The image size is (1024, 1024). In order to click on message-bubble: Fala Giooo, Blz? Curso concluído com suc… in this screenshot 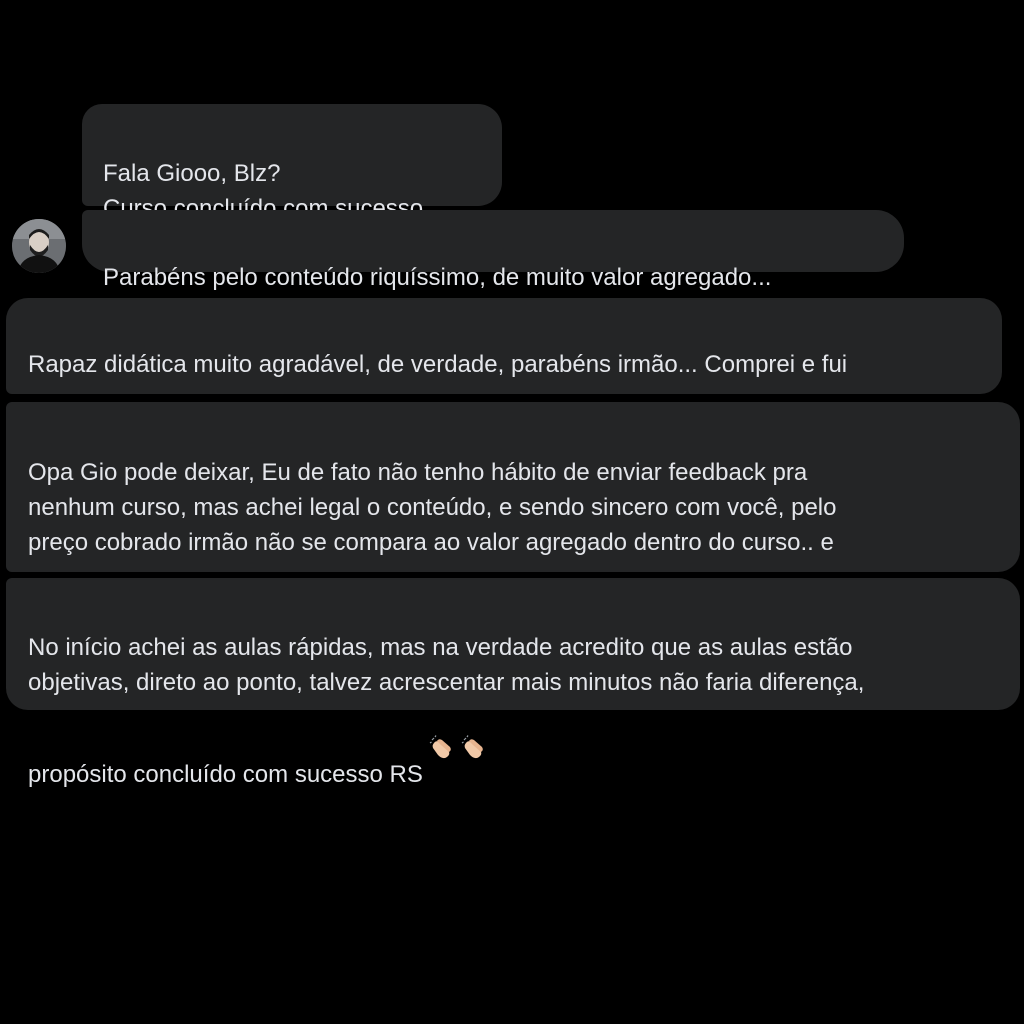, I will do `click(292, 163)`.